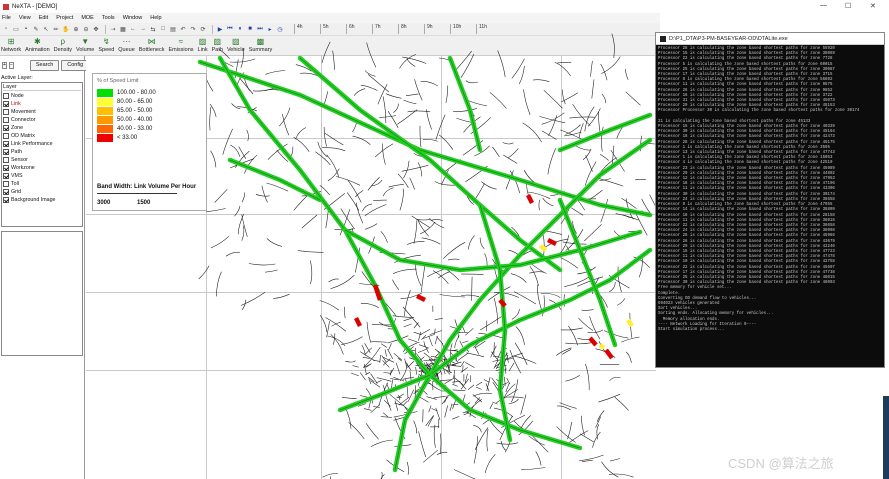 This screenshot has height=479, width=889. I want to click on legend-label: 40.00 - 33.00, so click(135, 128).